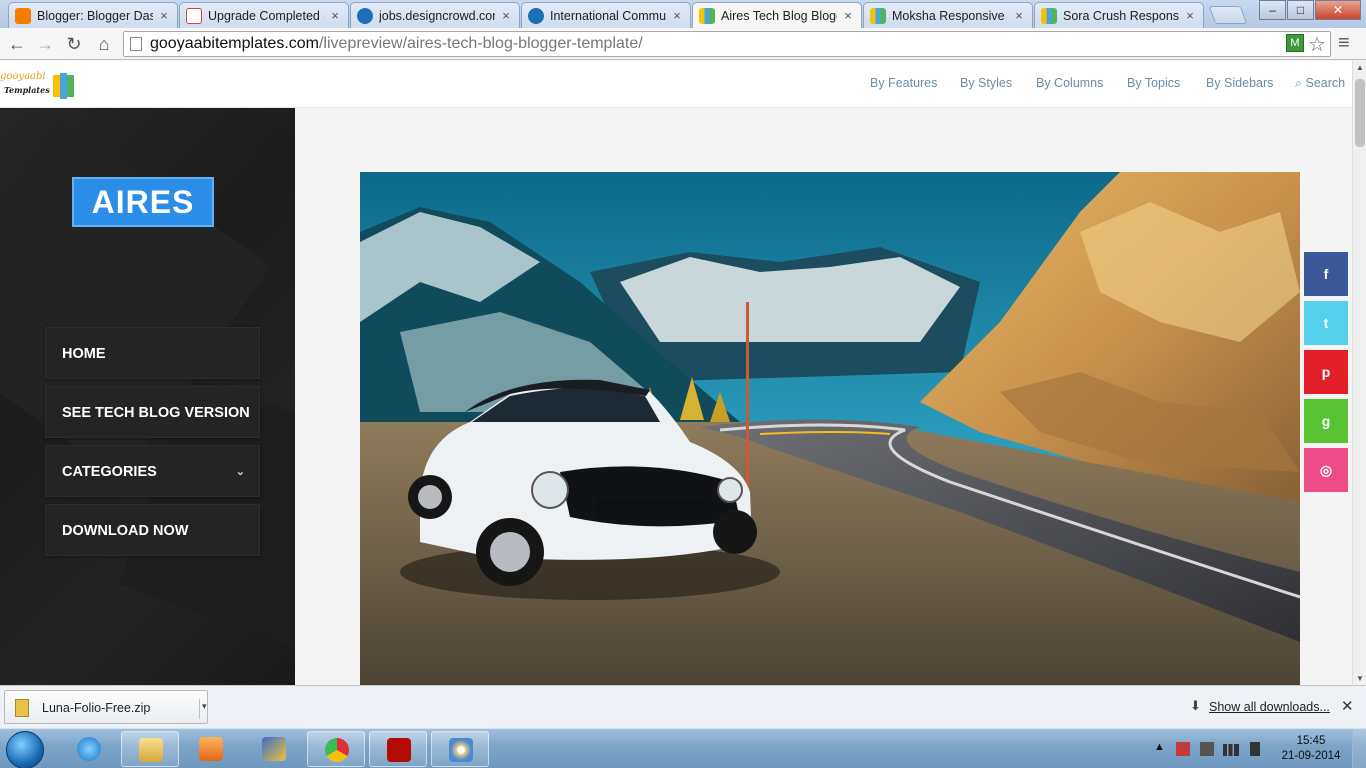 This screenshot has height=768, width=1366. What do you see at coordinates (1207, 749) in the screenshot?
I see `tray-device-icon` at bounding box center [1207, 749].